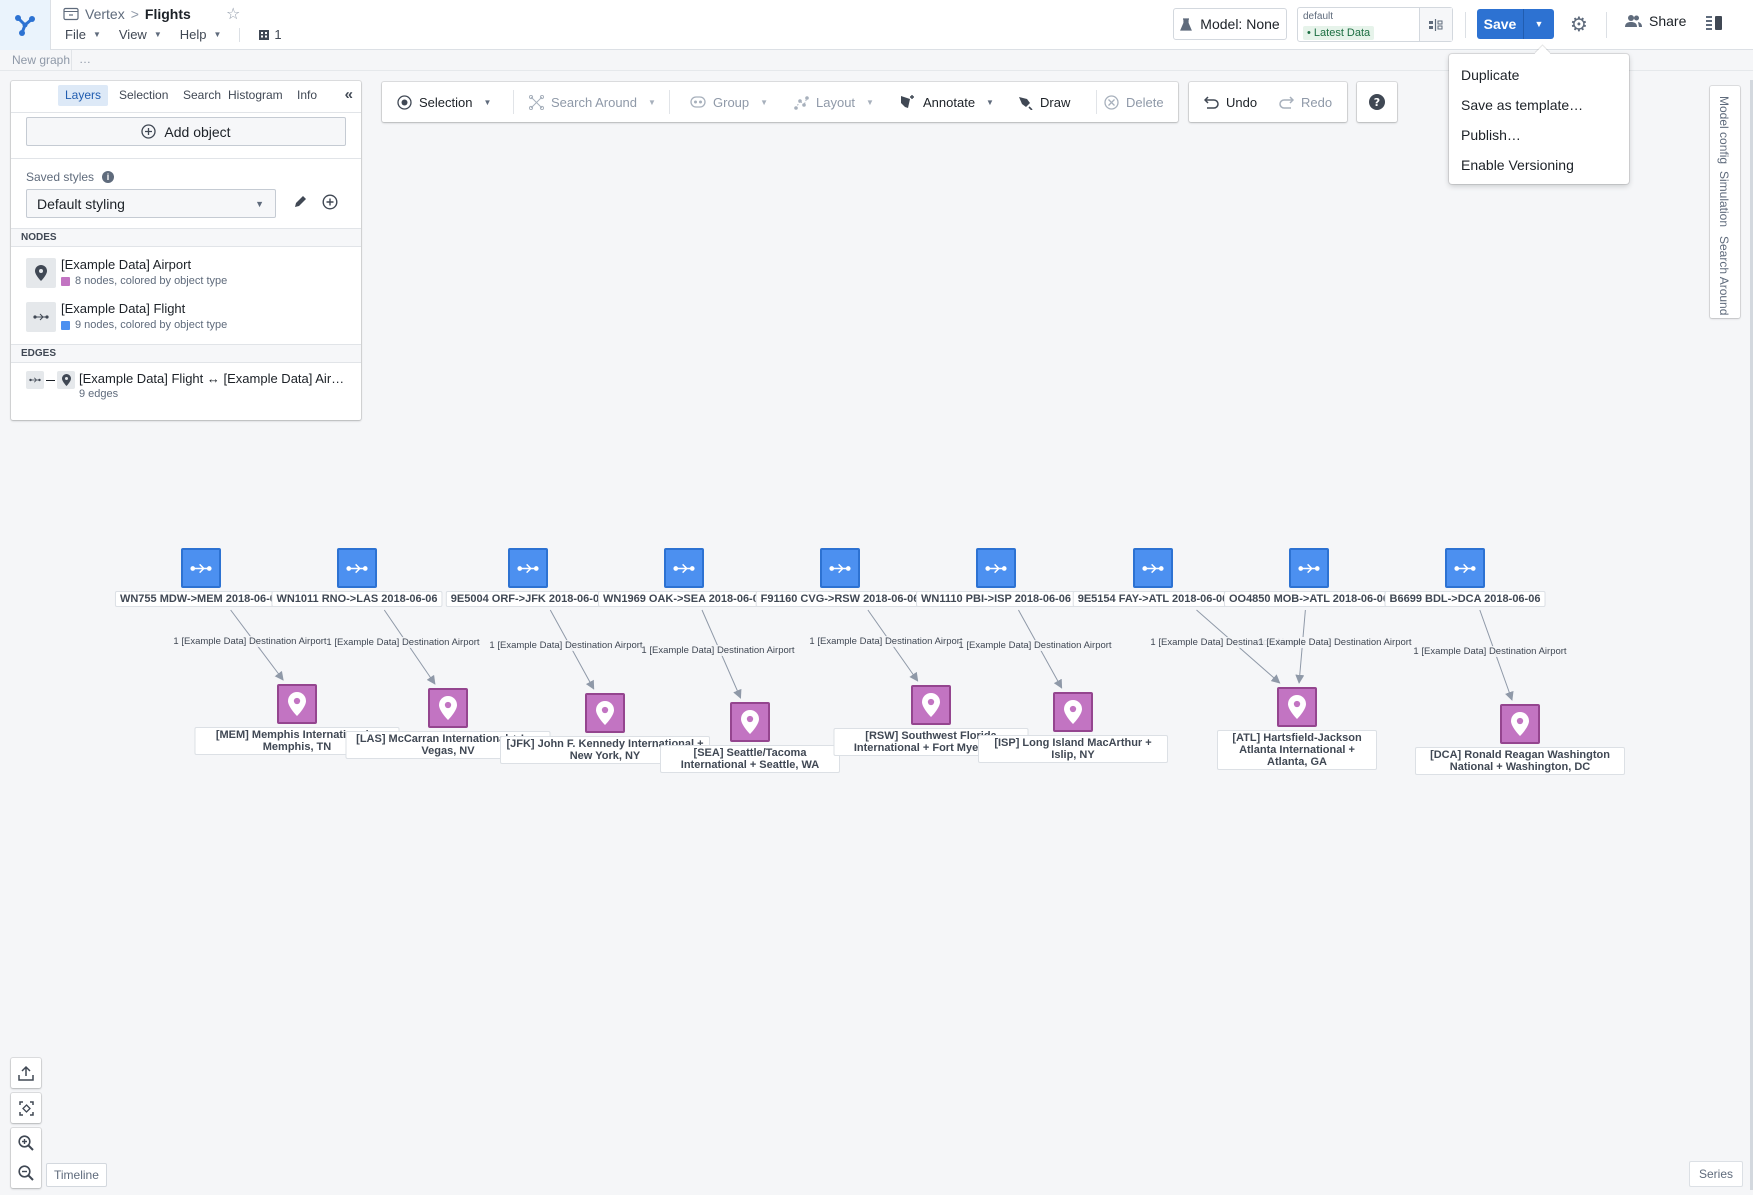 Image resolution: width=1753 pixels, height=1195 pixels. Describe the element at coordinates (186, 131) in the screenshot. I see `add-object-button: Add object` at that location.